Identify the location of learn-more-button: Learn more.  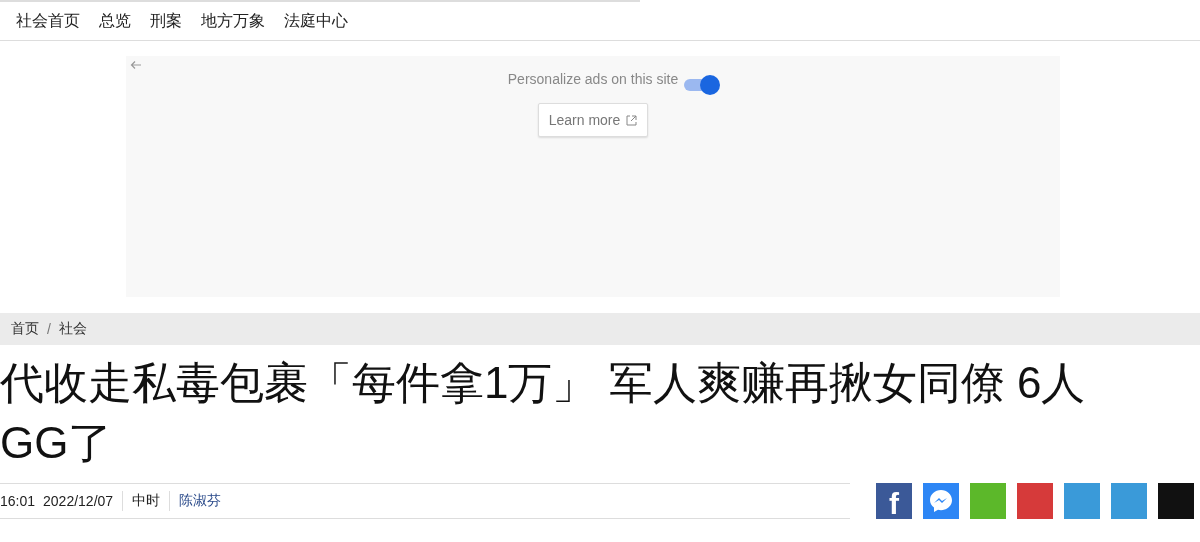
(593, 120).